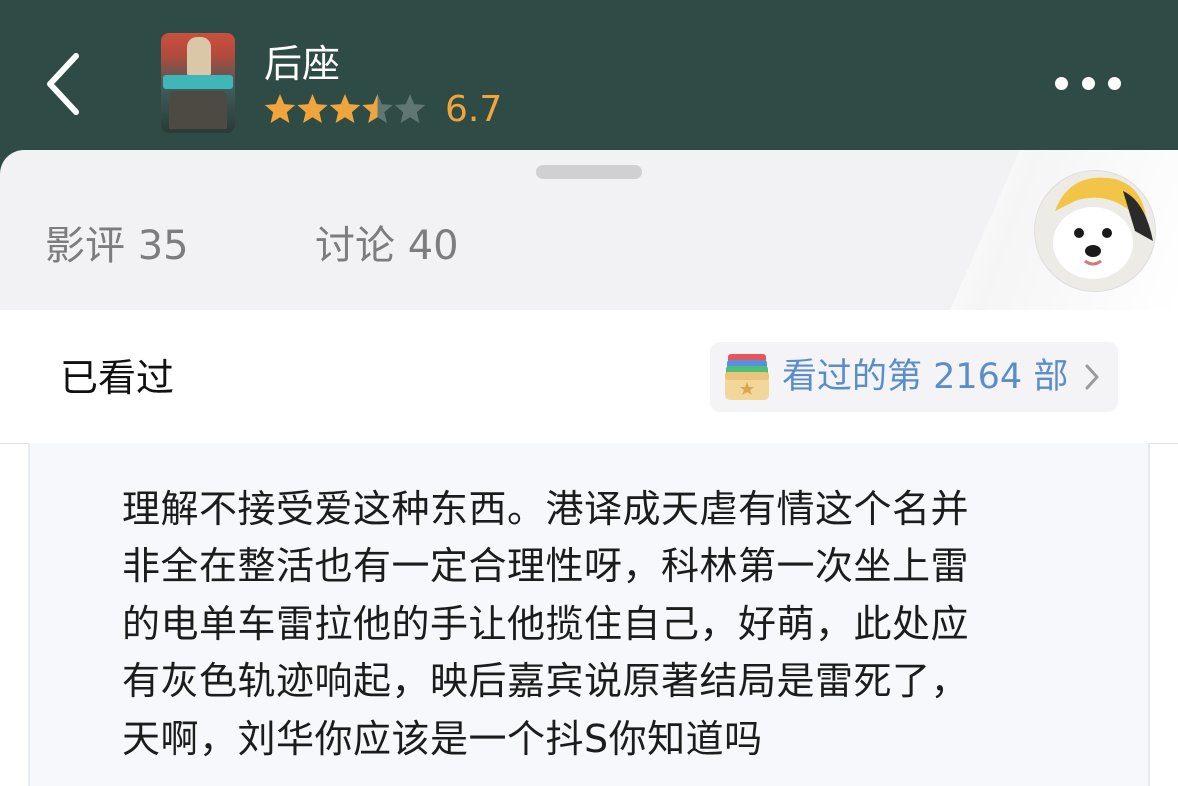 Image resolution: width=1178 pixels, height=786 pixels. What do you see at coordinates (117, 378) in the screenshot?
I see `watched-status: 已看过` at bounding box center [117, 378].